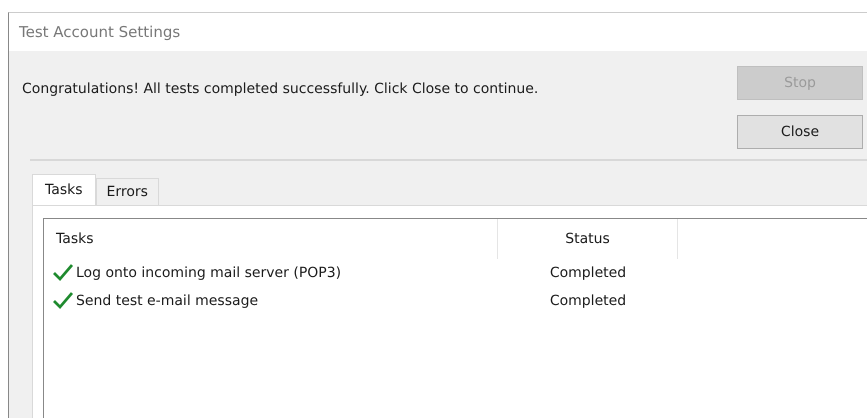  What do you see at coordinates (99, 32) in the screenshot?
I see `window-title: Test Account Settings` at bounding box center [99, 32].